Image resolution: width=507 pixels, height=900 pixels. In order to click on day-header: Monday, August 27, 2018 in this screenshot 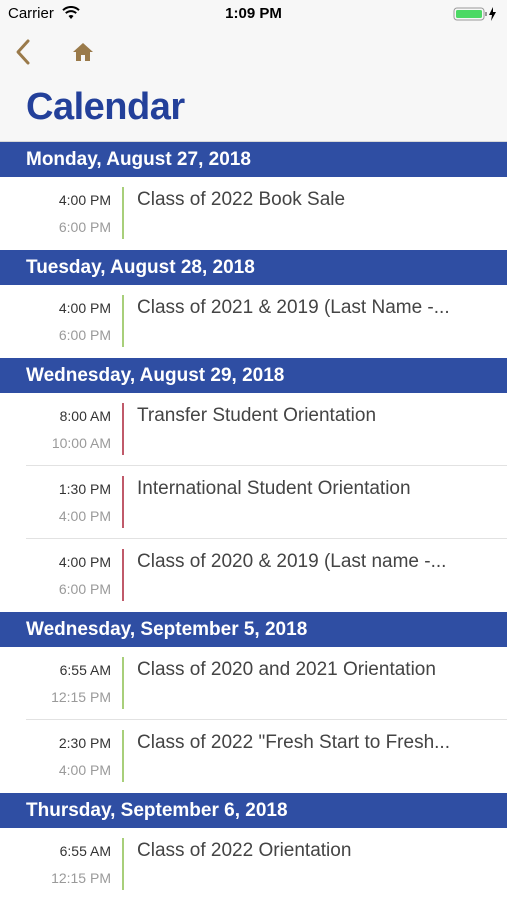, I will do `click(253, 159)`.